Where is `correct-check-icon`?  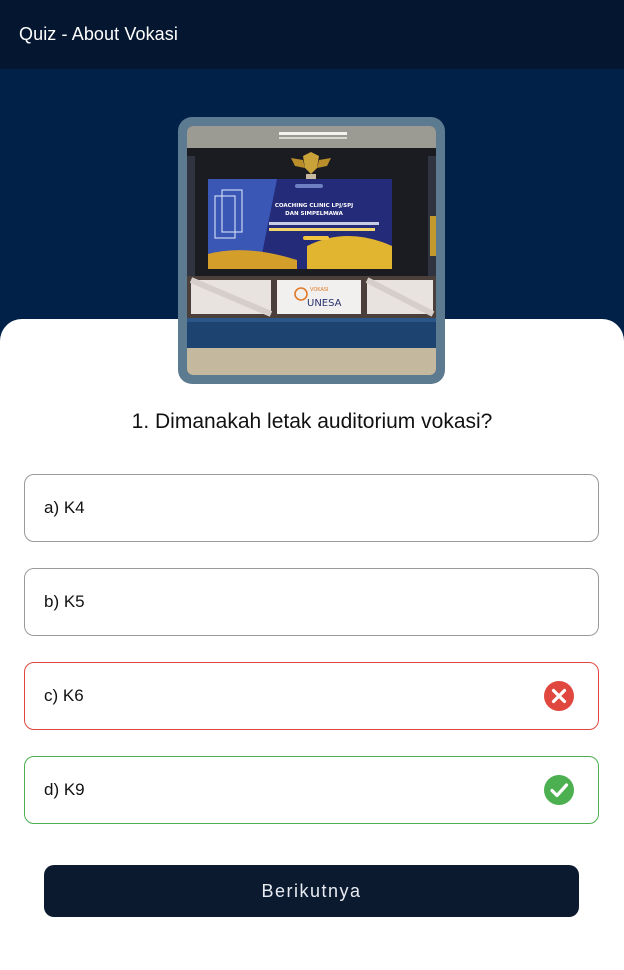
correct-check-icon is located at coordinates (559, 790).